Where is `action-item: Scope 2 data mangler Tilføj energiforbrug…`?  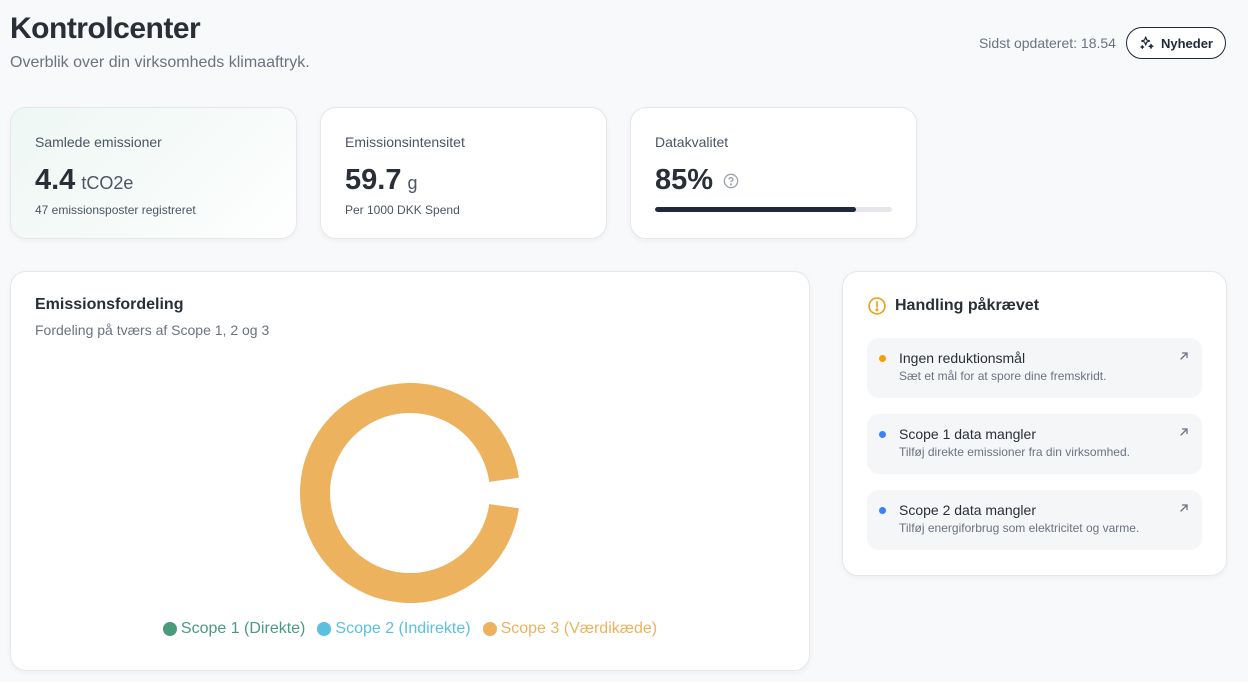 action-item: Scope 2 data mangler Tilføj energiforbrug… is located at coordinates (1034, 520).